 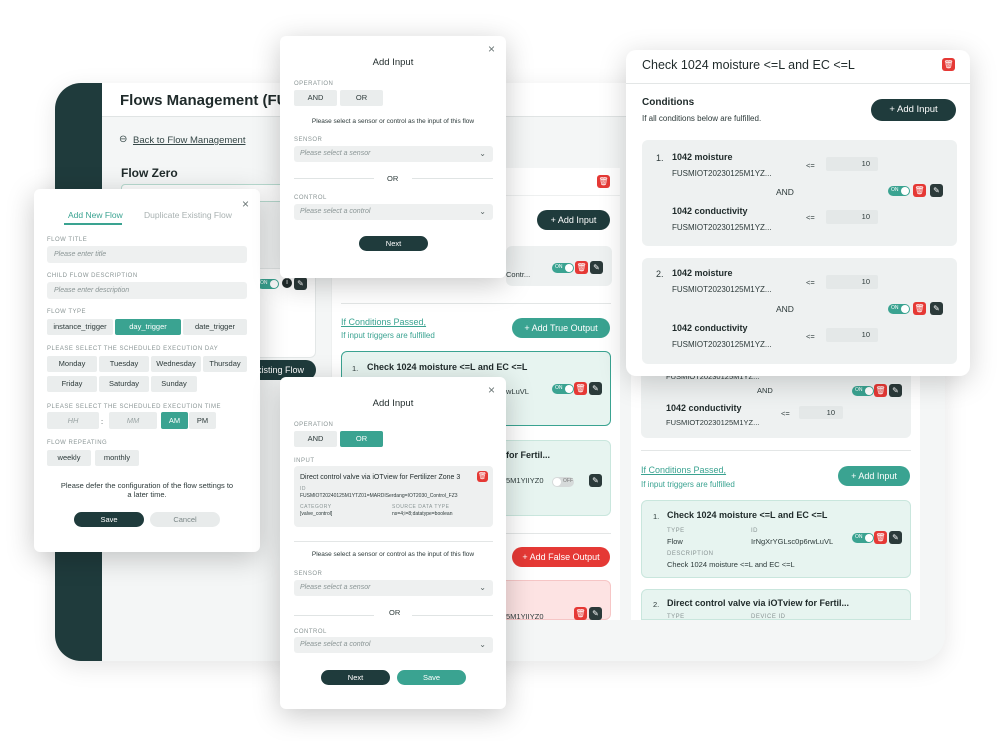 I want to click on conditions-sub: If all conditions below are fulfilled., so click(x=702, y=118).